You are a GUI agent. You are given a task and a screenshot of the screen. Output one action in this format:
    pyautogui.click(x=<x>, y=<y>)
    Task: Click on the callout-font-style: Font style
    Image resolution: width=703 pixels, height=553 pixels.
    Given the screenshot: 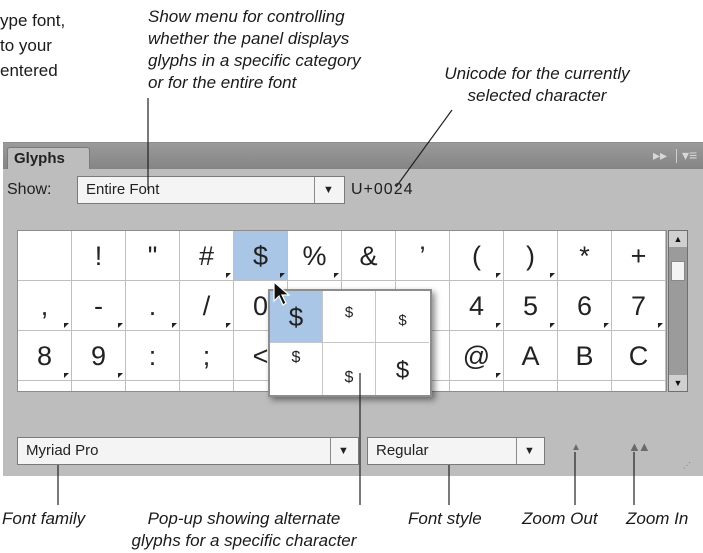 What is the action you would take?
    pyautogui.click(x=445, y=518)
    